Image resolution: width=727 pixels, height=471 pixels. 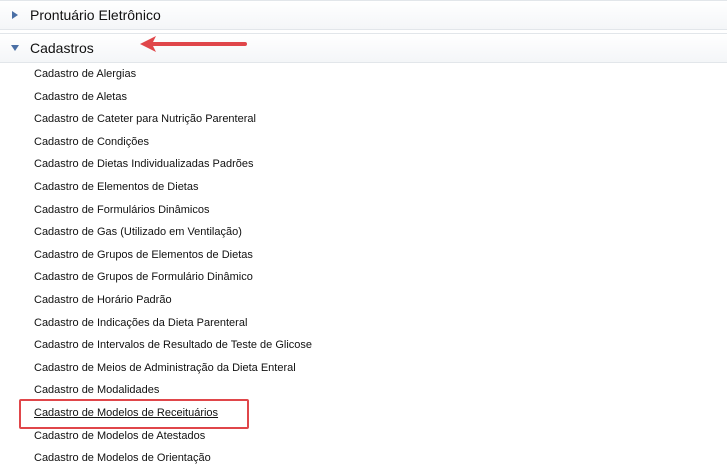 What do you see at coordinates (363, 390) in the screenshot?
I see `list-item: Cadastro de Modalidades` at bounding box center [363, 390].